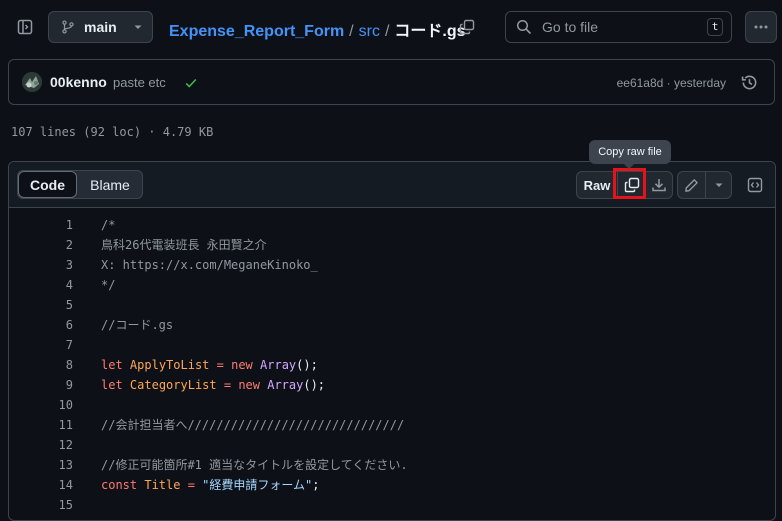 This screenshot has width=782, height=521. I want to click on code-variable: Title, so click(162, 485).